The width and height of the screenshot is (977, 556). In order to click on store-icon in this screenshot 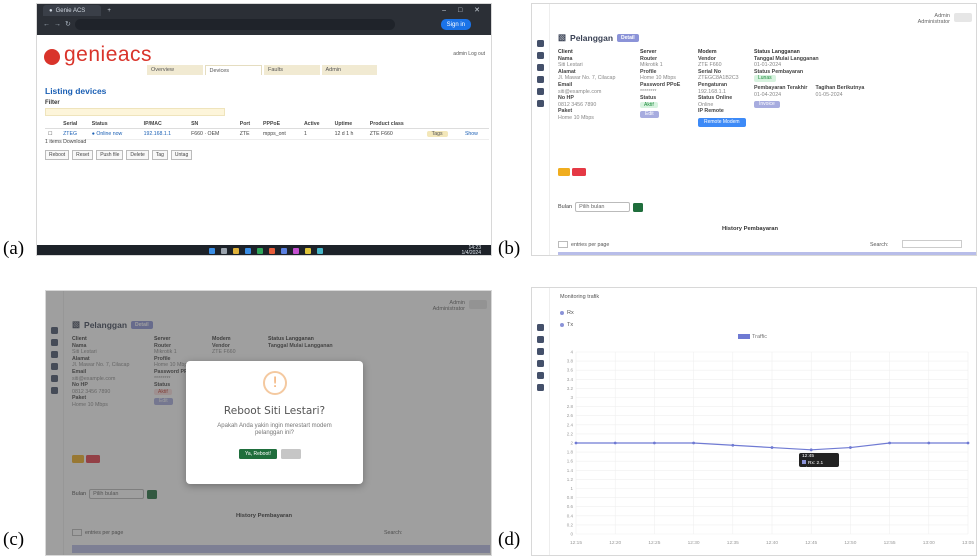, I will do `click(284, 251)`.